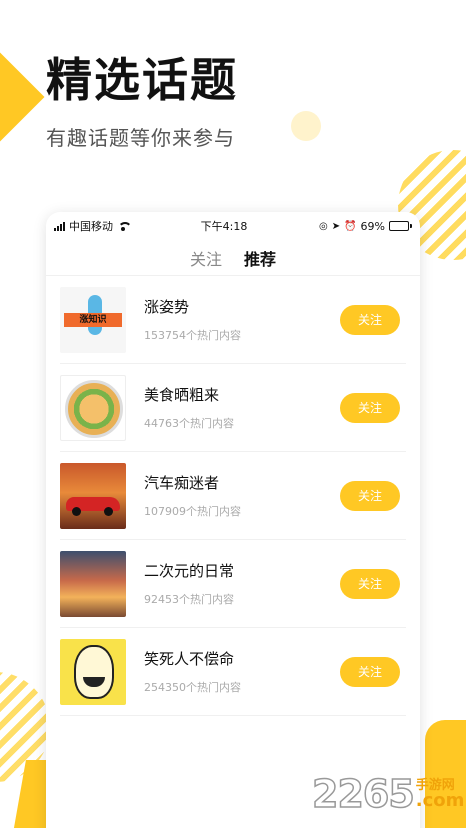 This screenshot has height=828, width=466. What do you see at coordinates (233, 258) in the screenshot?
I see `tab-bar: 关注 推荐` at bounding box center [233, 258].